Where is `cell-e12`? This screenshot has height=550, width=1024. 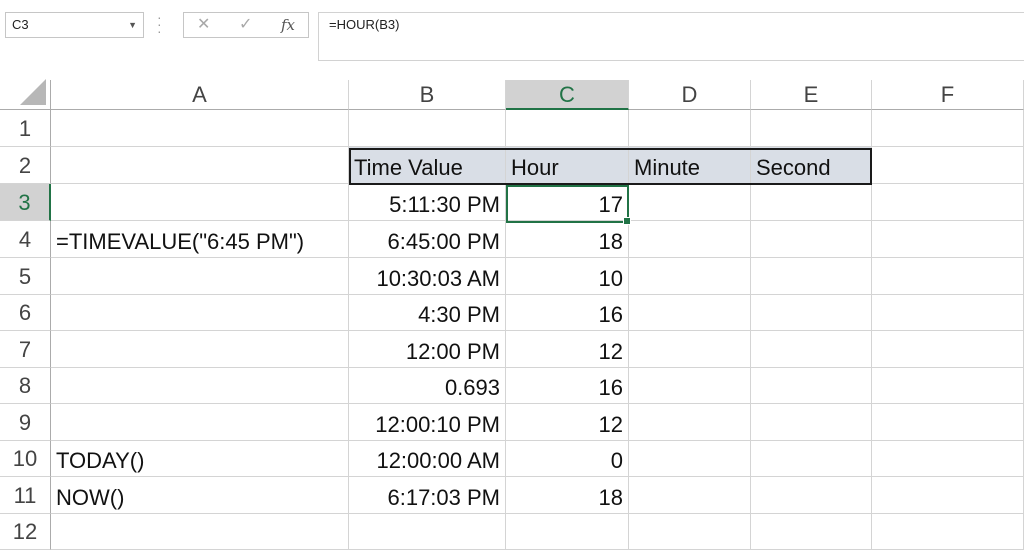
cell-e12 is located at coordinates (811, 532).